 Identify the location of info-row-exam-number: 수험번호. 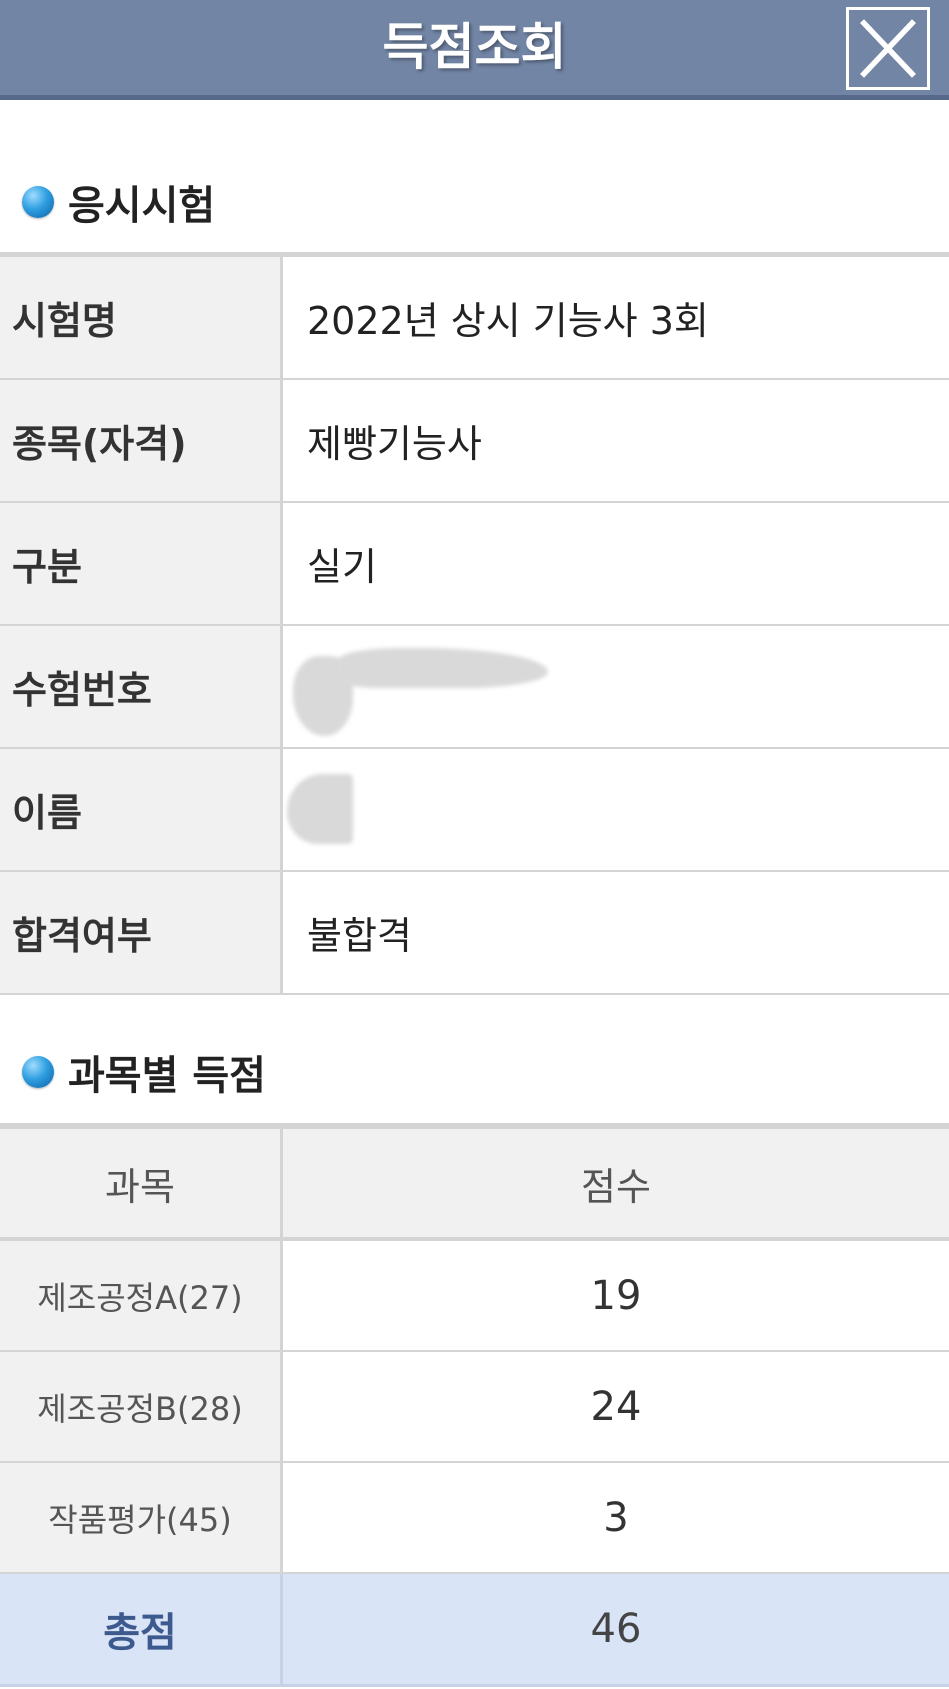
(474, 687).